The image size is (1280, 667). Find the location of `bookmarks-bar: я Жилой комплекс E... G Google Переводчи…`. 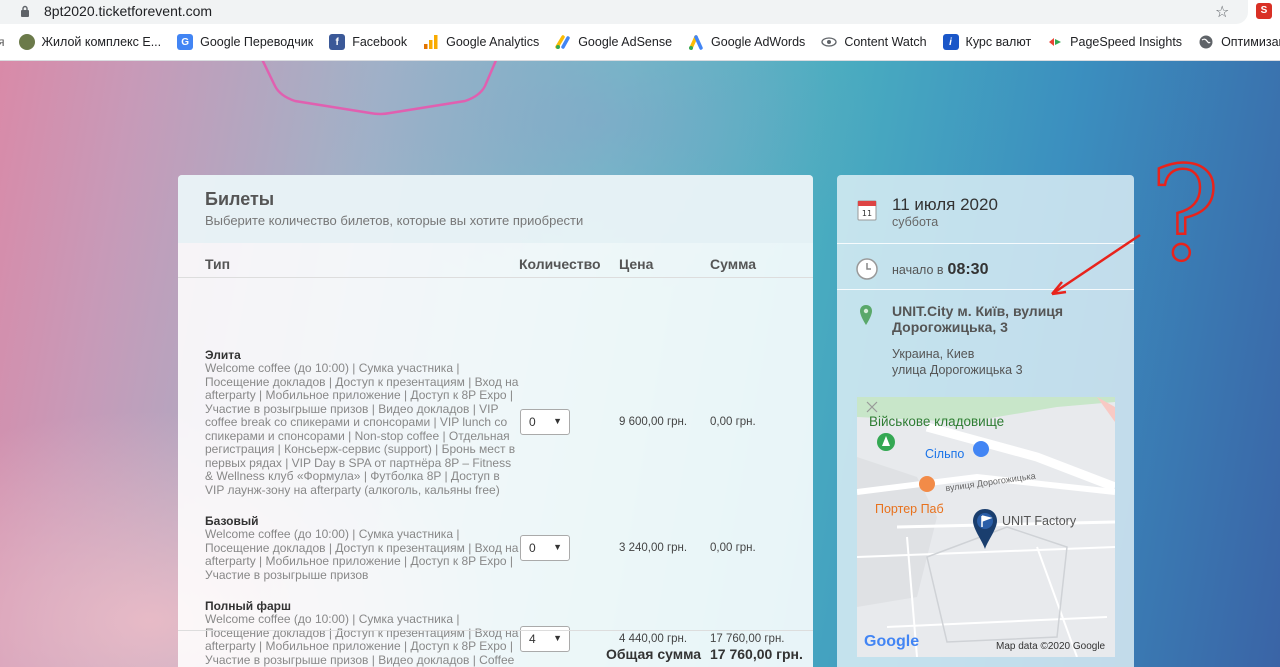

bookmarks-bar: я Жилой комплекс E... G Google Переводчи… is located at coordinates (640, 42).